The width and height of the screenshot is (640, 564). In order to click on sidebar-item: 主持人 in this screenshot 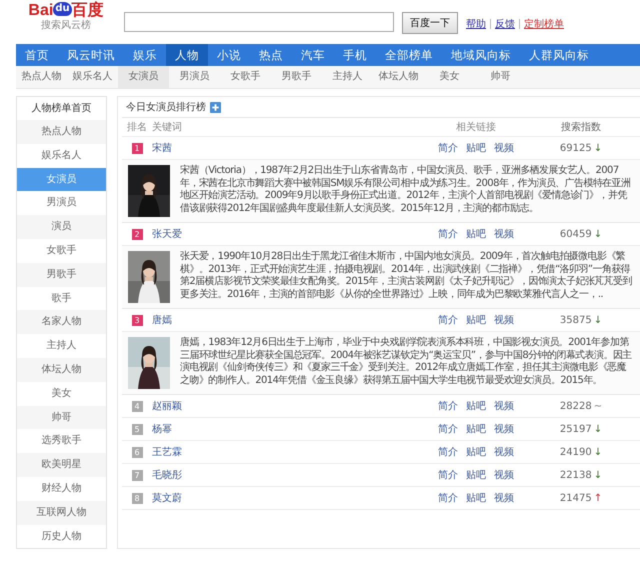, I will do `click(61, 346)`.